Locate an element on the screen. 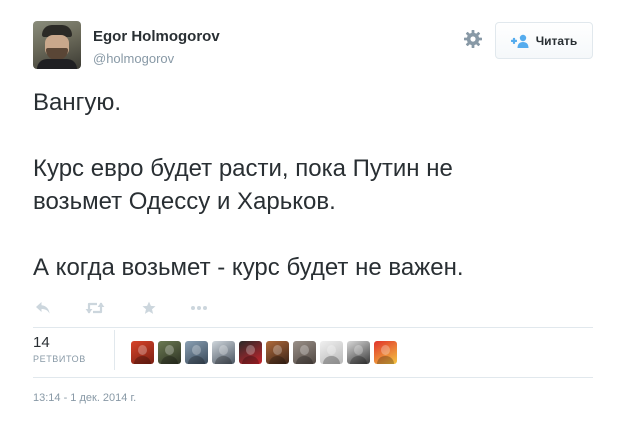 Image resolution: width=620 pixels, height=426 pixels. more-icon is located at coordinates (199, 308).